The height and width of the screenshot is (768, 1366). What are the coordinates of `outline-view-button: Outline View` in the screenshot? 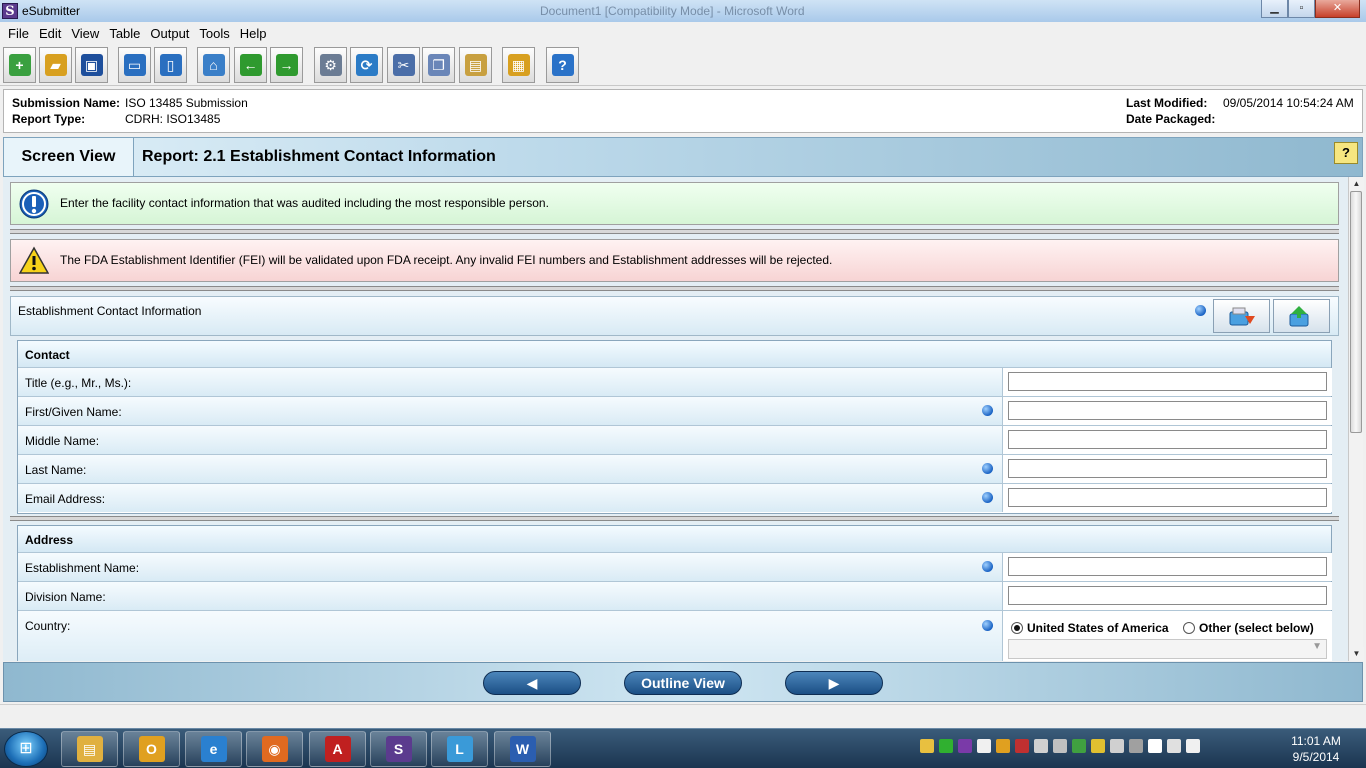 It's located at (683, 683).